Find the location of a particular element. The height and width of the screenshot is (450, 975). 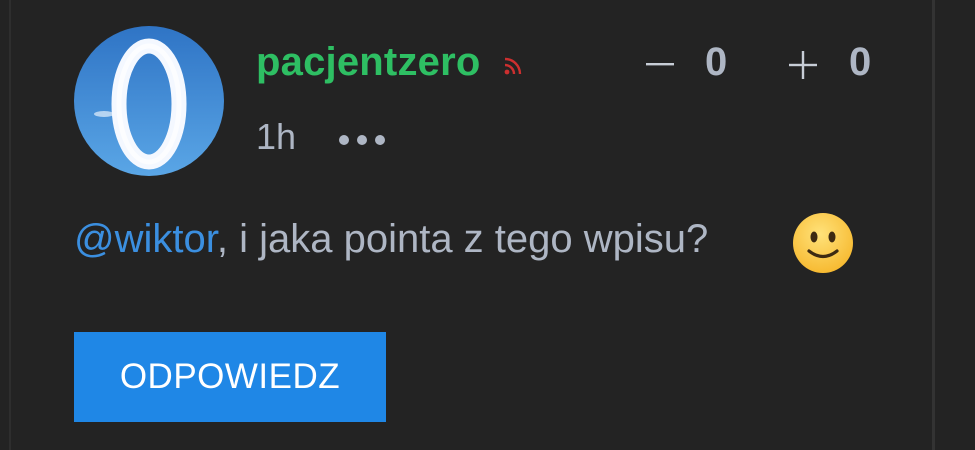

smiley-emoji-icon is located at coordinates (823, 243).